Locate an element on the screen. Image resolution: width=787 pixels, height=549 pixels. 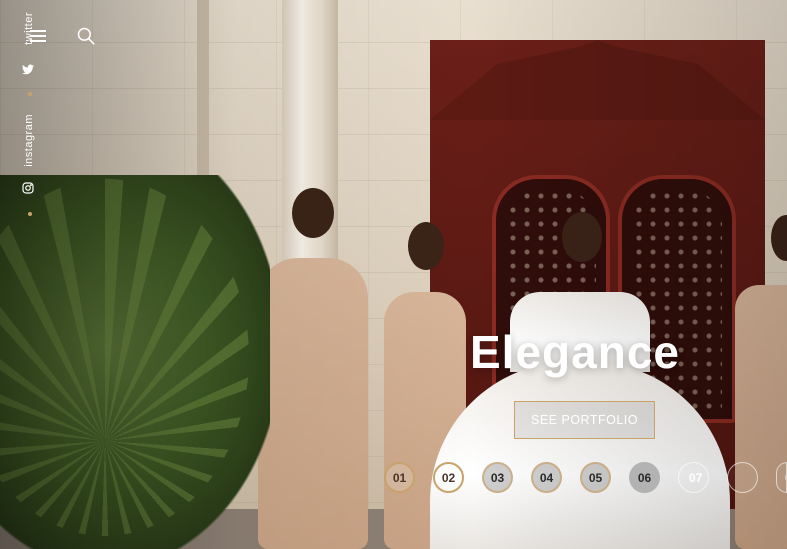
search-icon is located at coordinates (86, 36).